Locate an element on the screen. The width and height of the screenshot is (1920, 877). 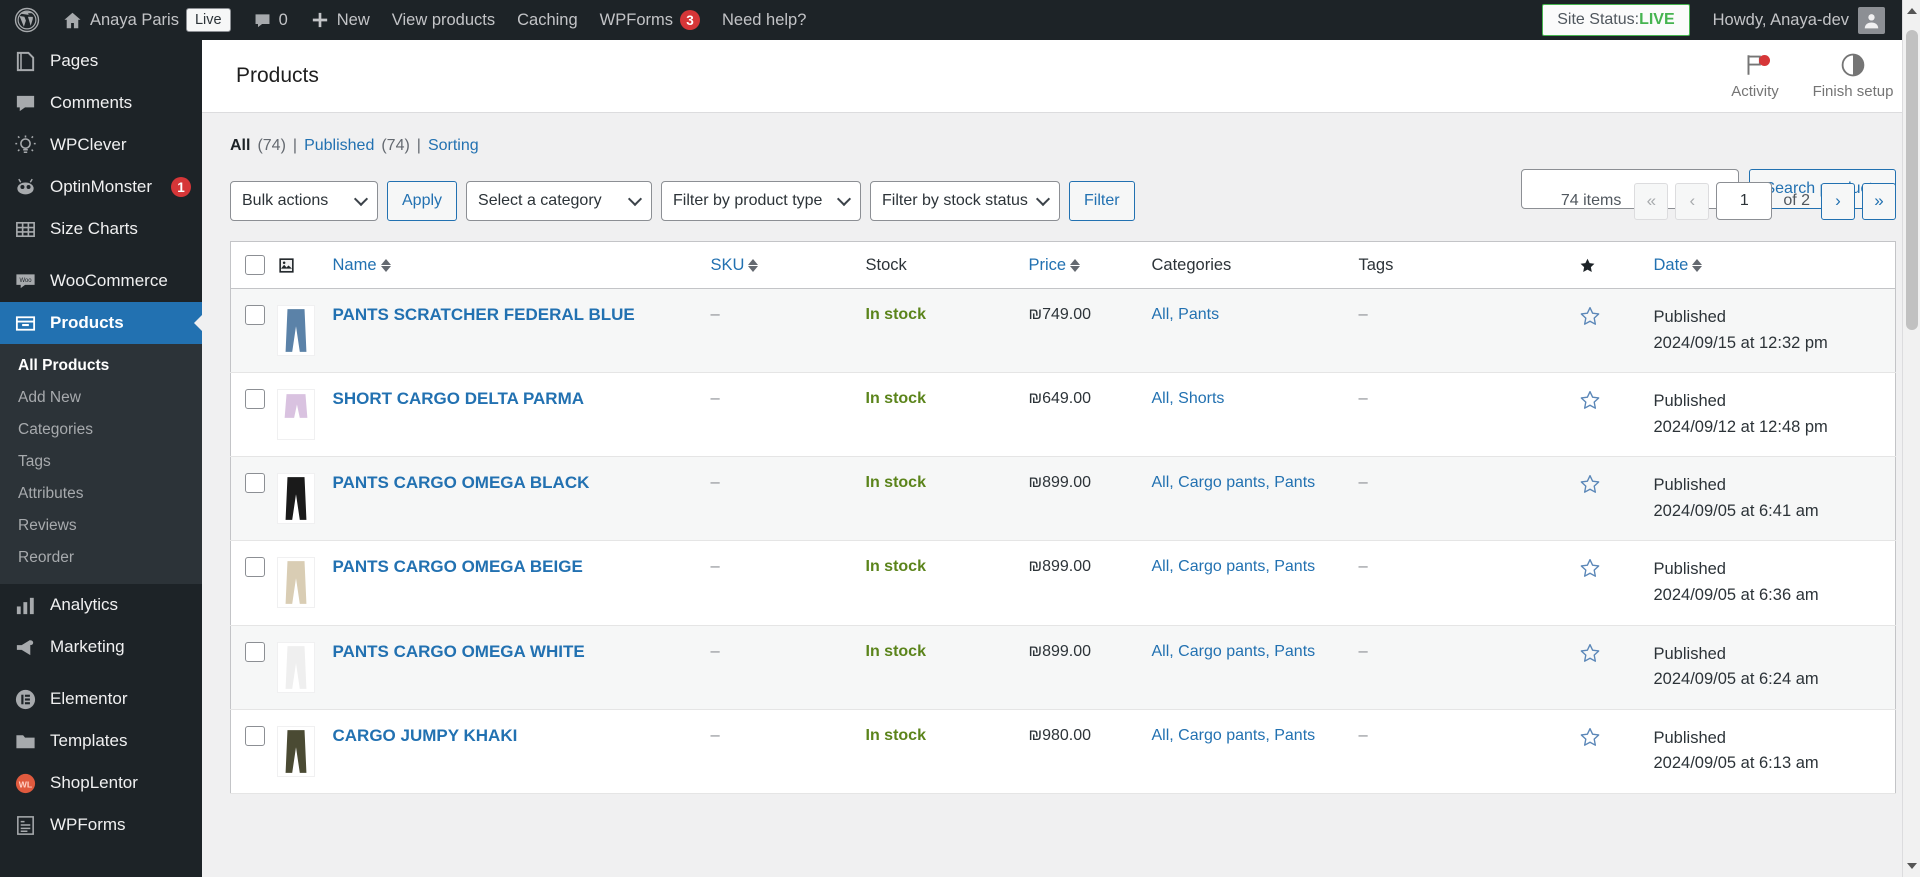
submenu-item-tags: Tags is located at coordinates (101, 462).